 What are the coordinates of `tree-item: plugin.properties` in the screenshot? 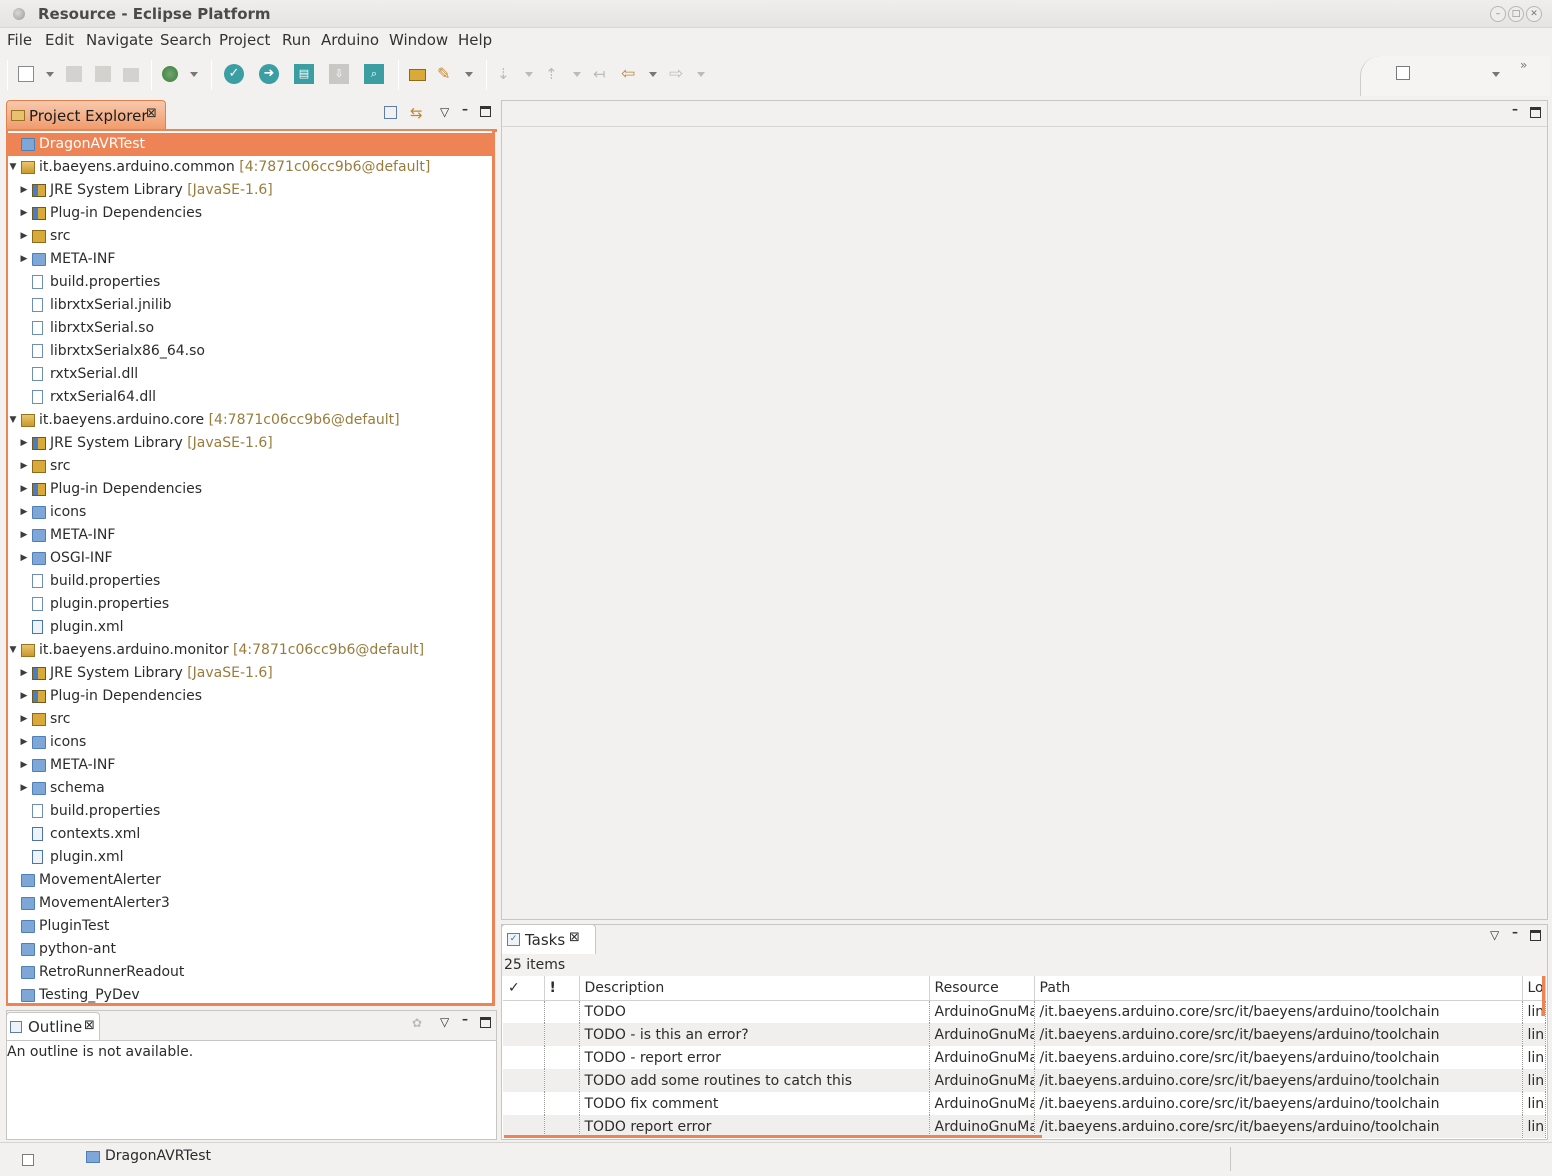 It's located at (250, 604).